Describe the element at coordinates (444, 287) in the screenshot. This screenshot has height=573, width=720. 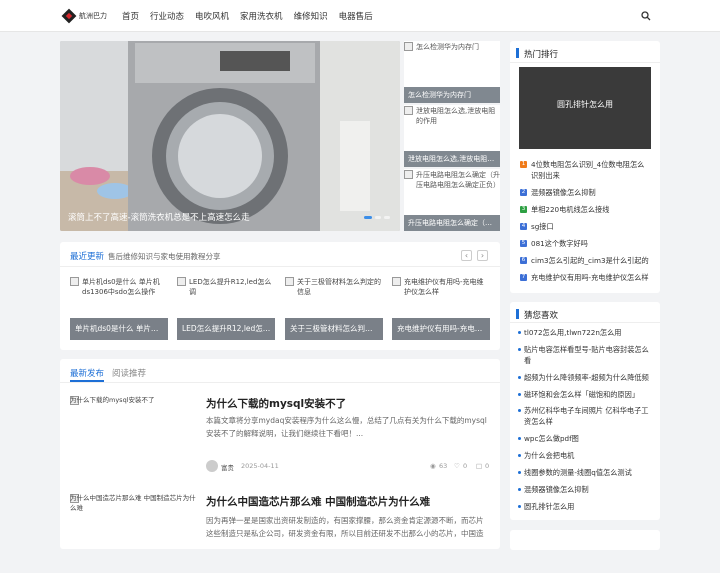
I see `latest-item-alt: 充电维护仪有用吗-充电维护仪怎么样` at that location.